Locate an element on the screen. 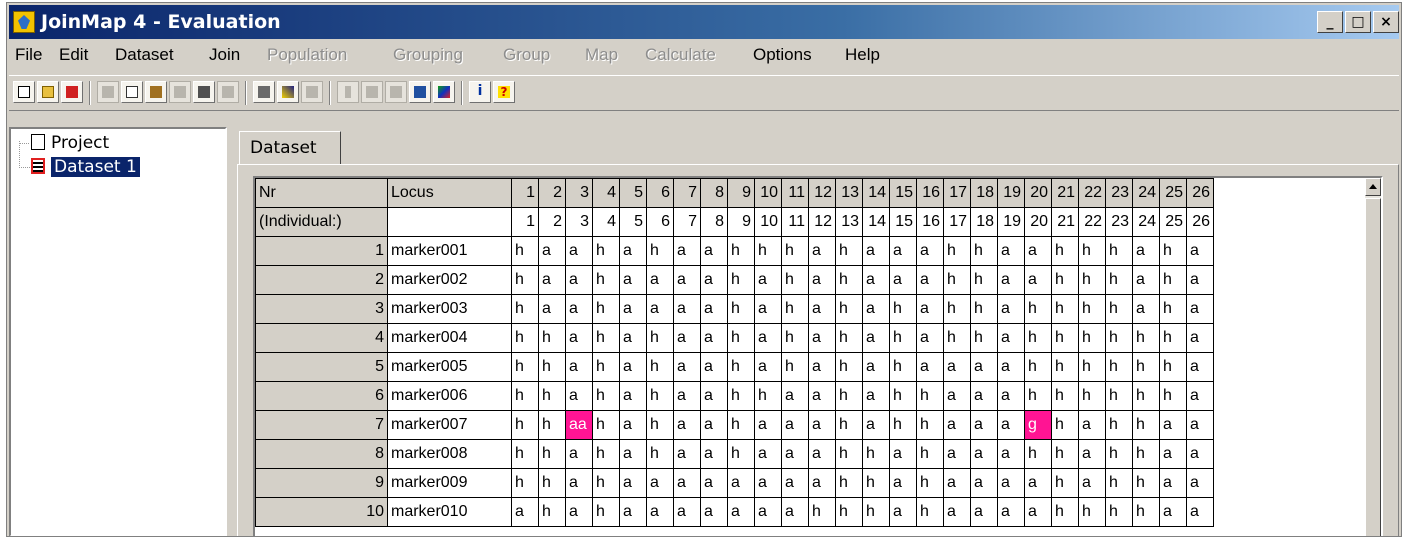  locus-name: marker006 is located at coordinates (449, 396).